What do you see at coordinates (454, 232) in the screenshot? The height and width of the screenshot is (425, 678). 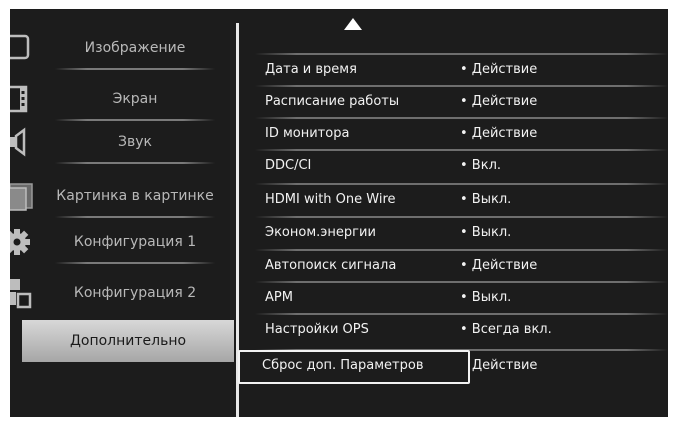 I see `setting-row-power-save: Эконом.энергии • Выкл.` at bounding box center [454, 232].